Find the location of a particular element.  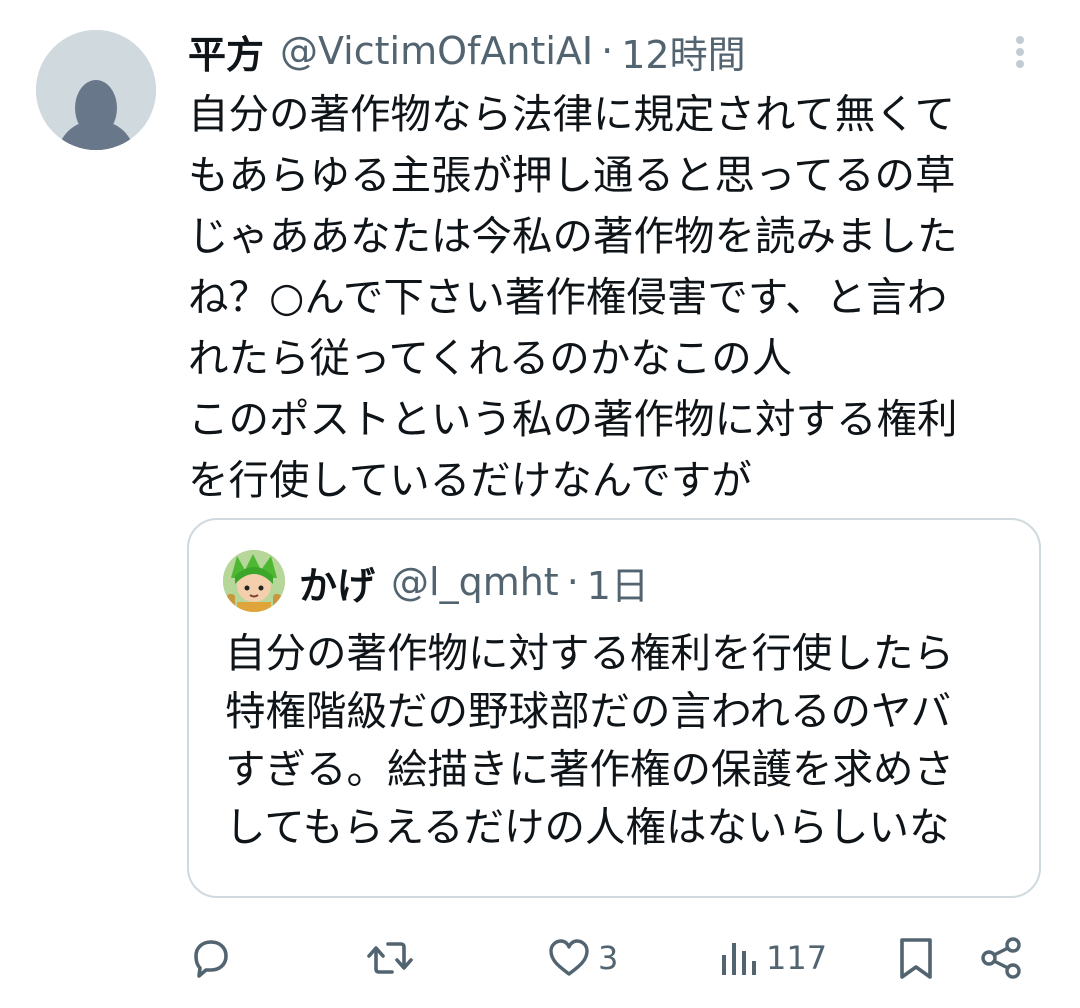

share-button is located at coordinates (1001, 958).